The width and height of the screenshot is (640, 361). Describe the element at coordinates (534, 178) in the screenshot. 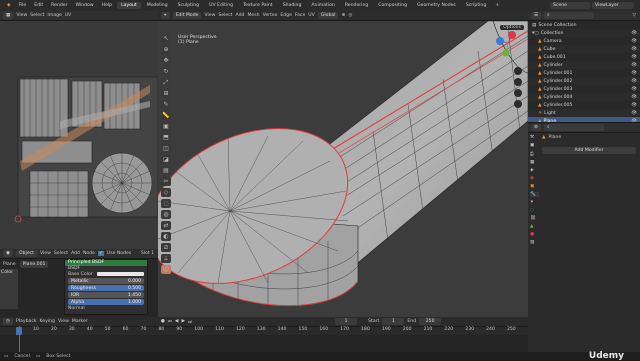

I see `world-tab-icon: ◉` at that location.